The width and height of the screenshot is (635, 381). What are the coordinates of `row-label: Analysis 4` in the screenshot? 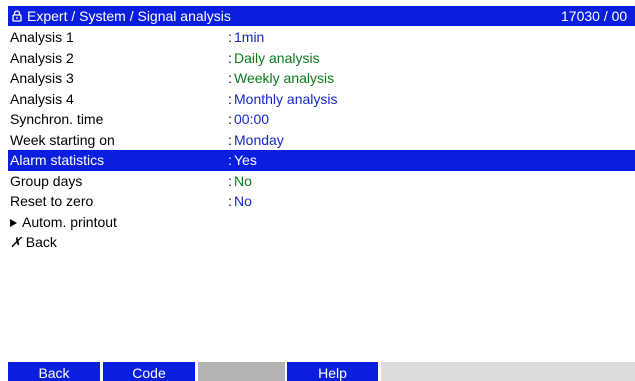 It's located at (42, 98).